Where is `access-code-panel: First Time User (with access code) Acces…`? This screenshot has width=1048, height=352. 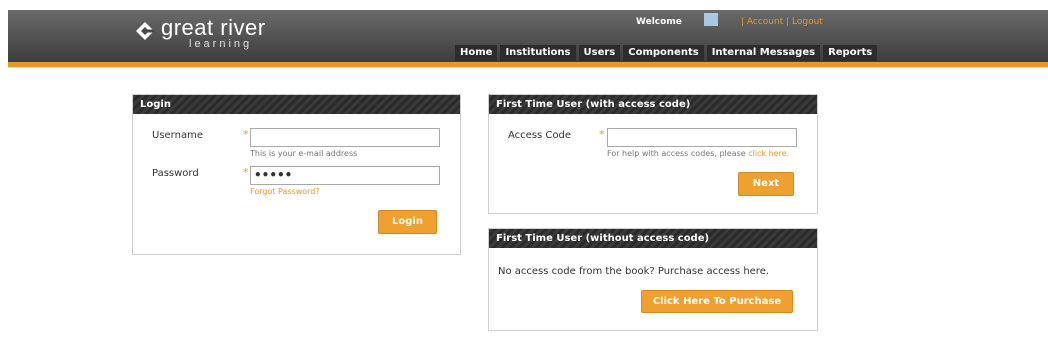 access-code-panel: First Time User (with access code) Acces… is located at coordinates (653, 154).